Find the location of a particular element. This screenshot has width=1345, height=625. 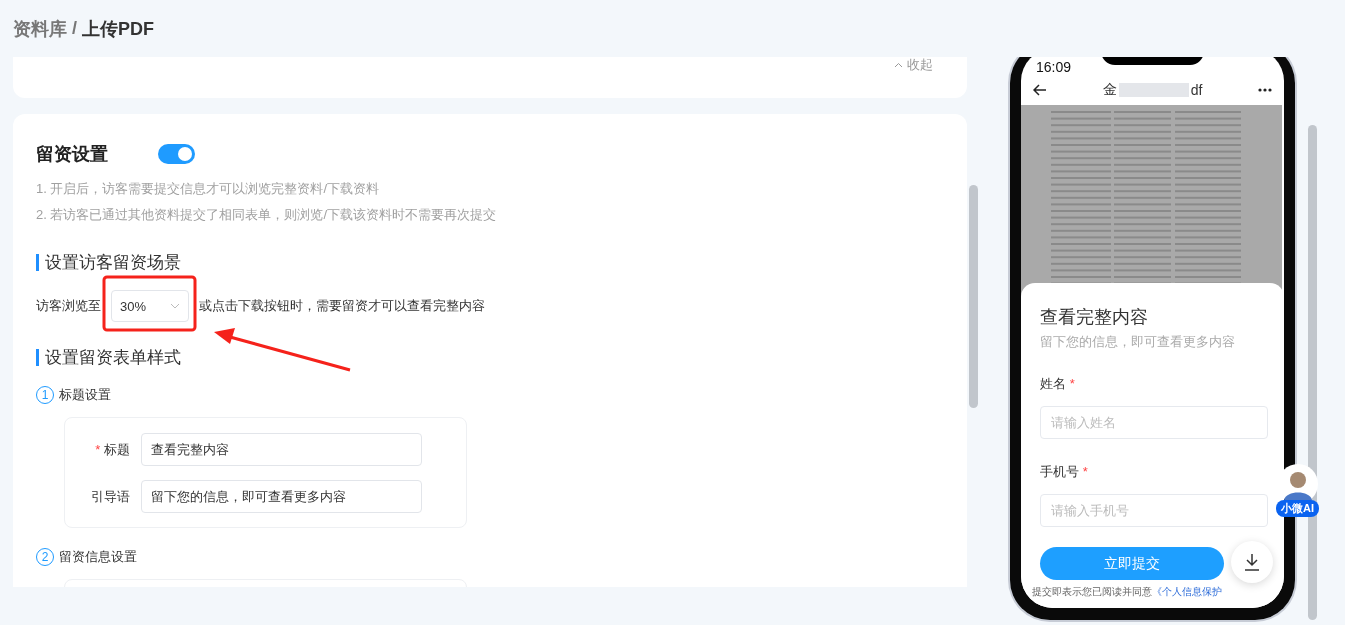

note-text: 2. 若访客已通过其他资料提交了相同表单，则浏览/下载该资料时不需要再次提交 is located at coordinates (267, 215).